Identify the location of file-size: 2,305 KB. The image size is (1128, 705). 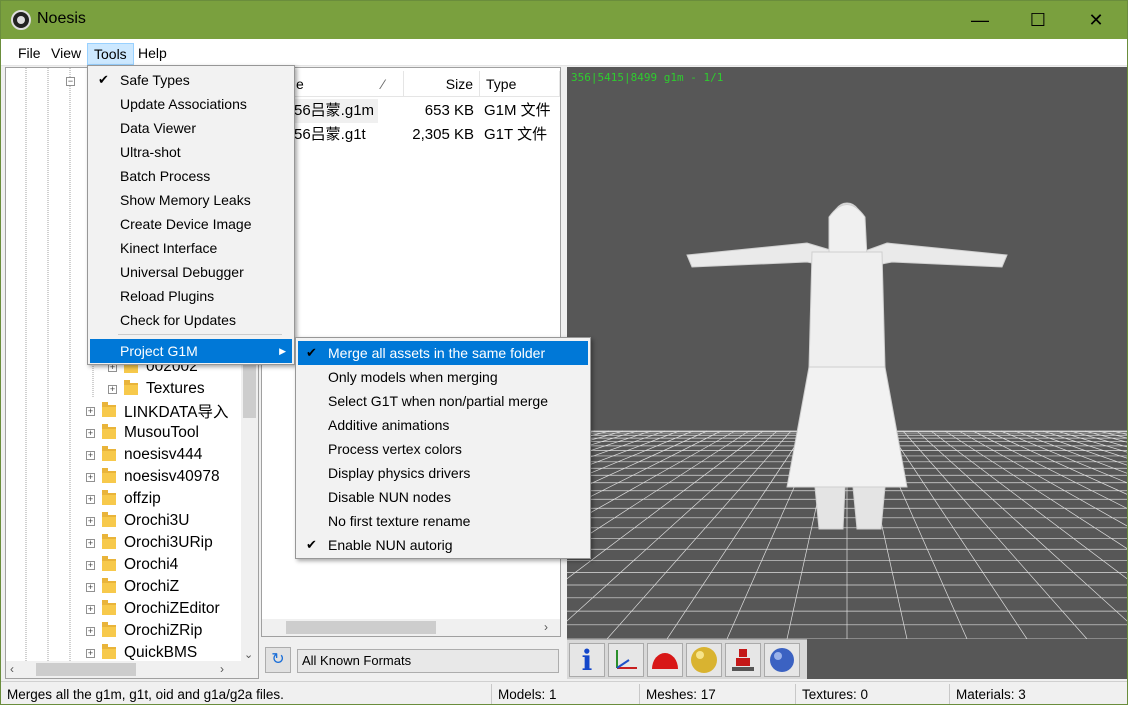
(443, 134).